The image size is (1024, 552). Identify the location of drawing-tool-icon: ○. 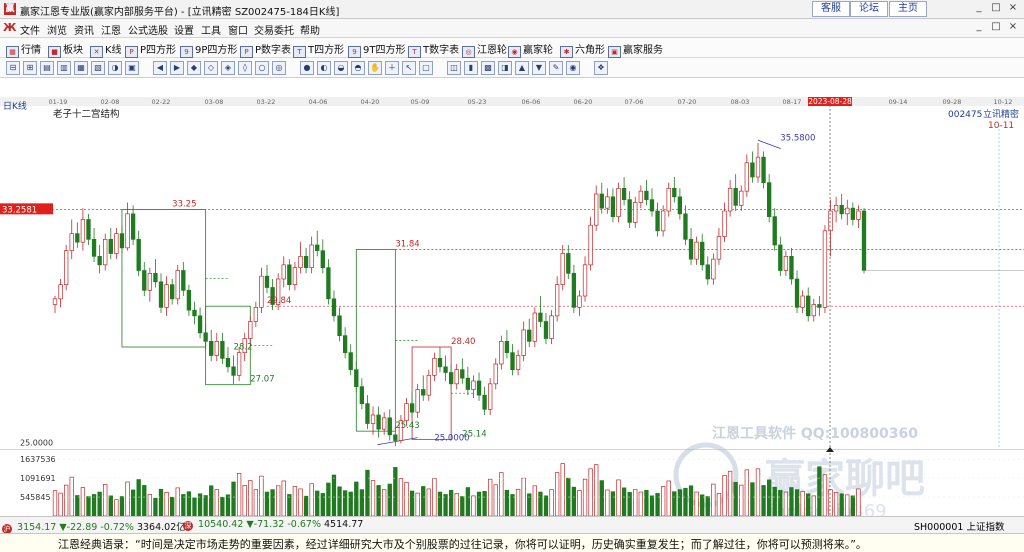
(262, 68).